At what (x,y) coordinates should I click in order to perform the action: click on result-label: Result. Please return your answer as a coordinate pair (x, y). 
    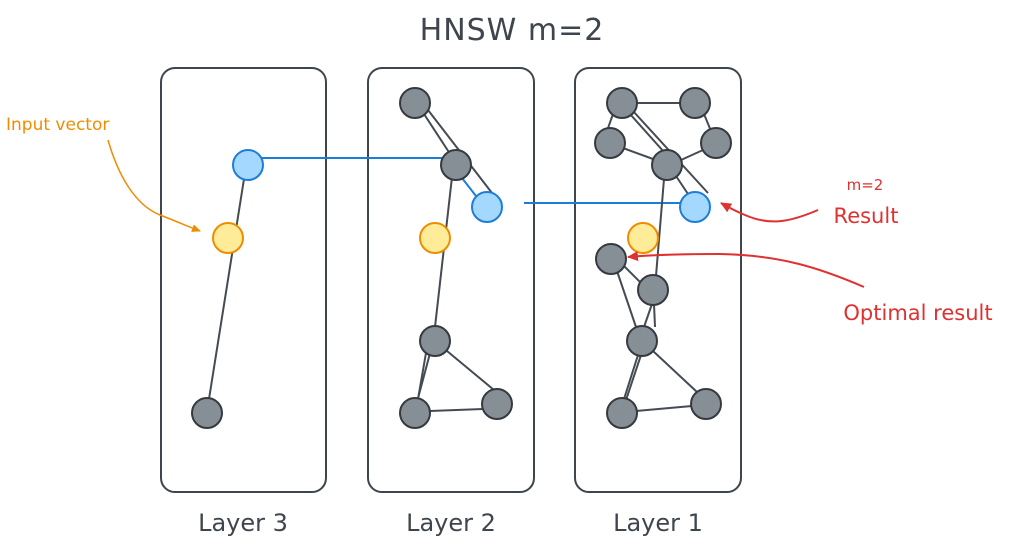
    Looking at the image, I should click on (866, 216).